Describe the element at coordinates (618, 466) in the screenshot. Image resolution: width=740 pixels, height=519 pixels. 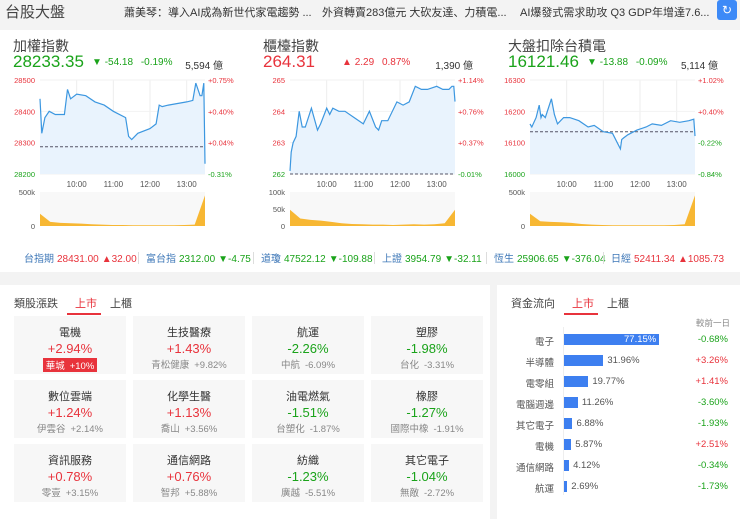
I see `flow-row: 通信網路 4.12% -0.34%` at that location.